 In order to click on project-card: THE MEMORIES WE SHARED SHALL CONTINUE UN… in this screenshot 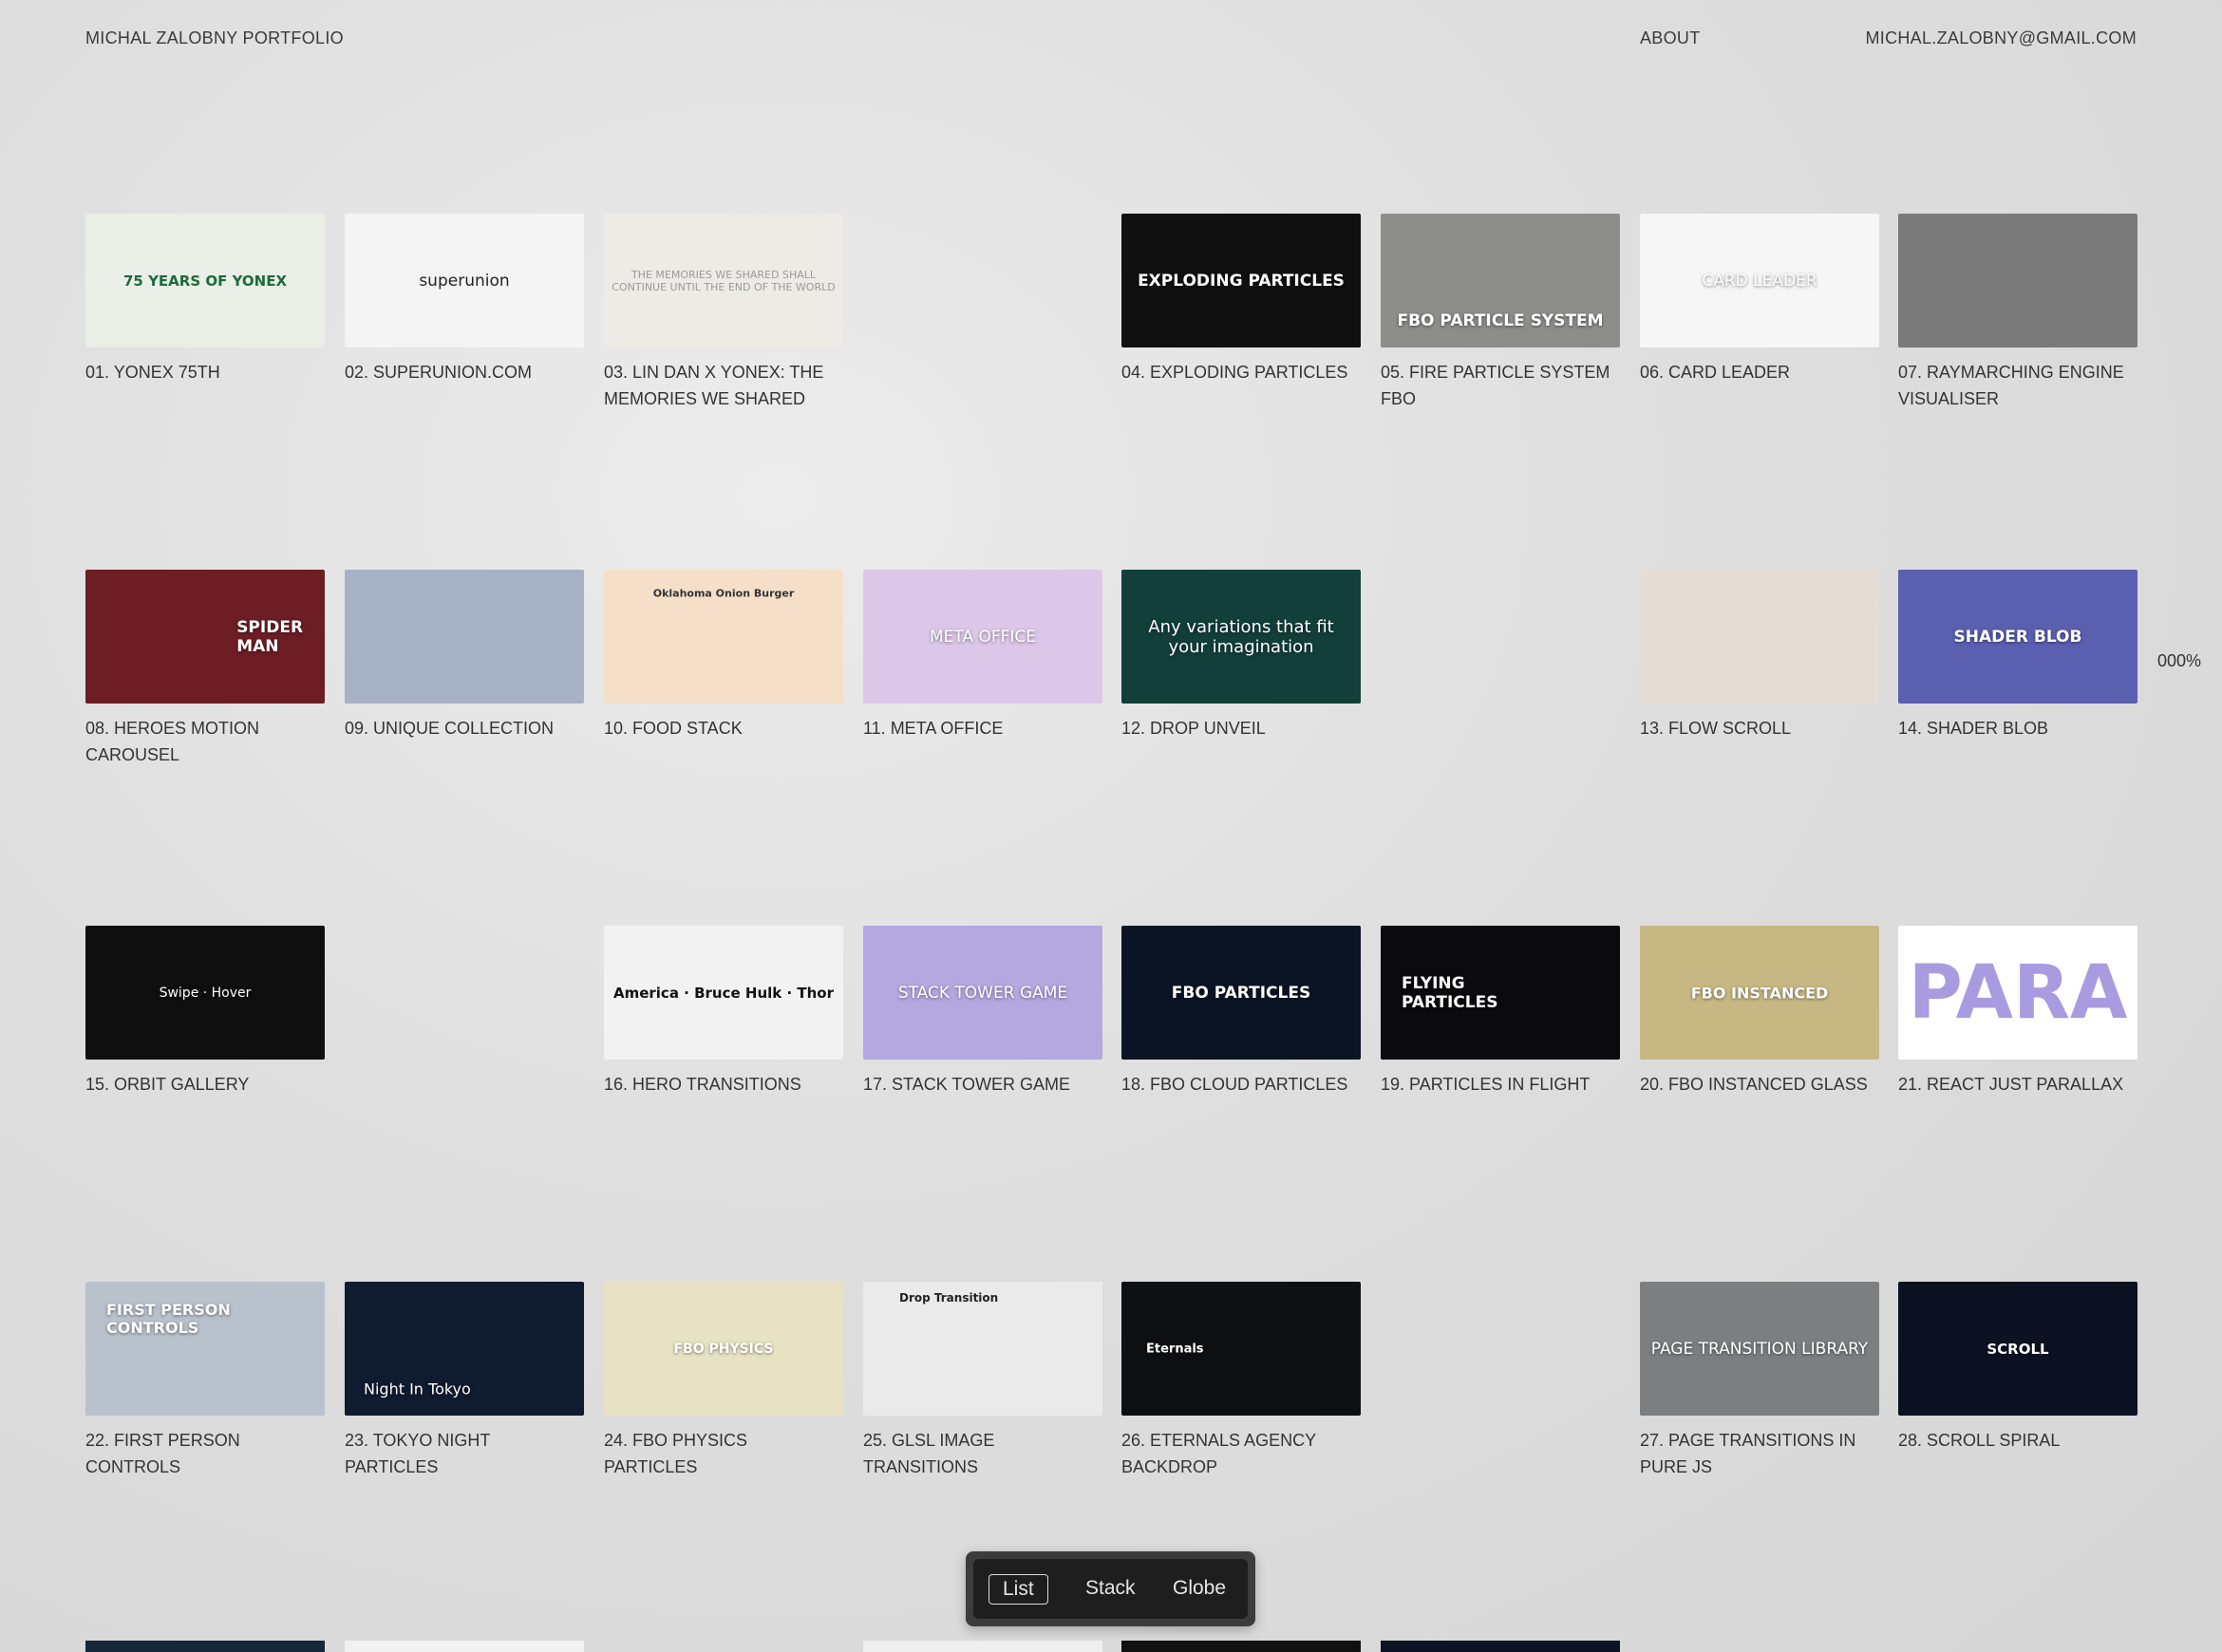, I will do `click(723, 313)`.